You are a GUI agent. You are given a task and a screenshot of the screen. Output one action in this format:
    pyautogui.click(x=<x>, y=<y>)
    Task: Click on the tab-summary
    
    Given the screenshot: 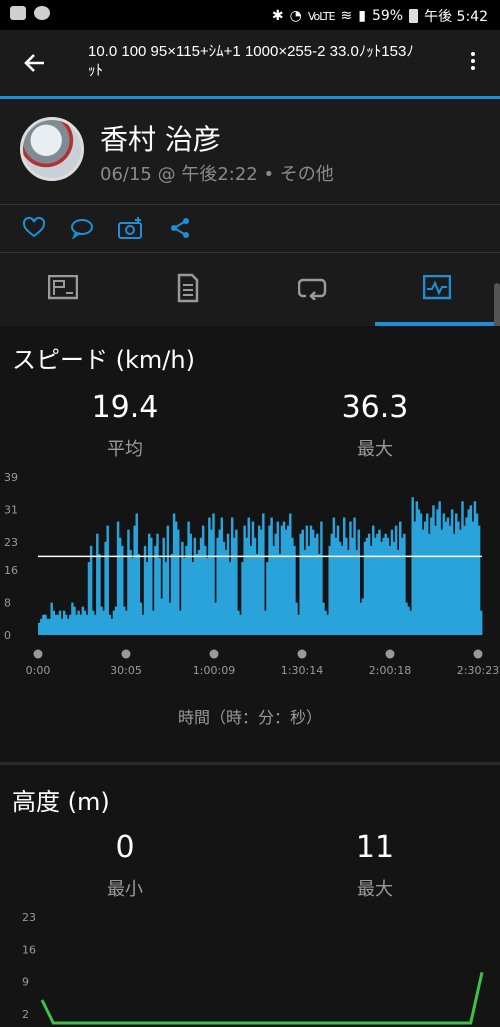 What is the action you would take?
    pyautogui.click(x=62, y=288)
    